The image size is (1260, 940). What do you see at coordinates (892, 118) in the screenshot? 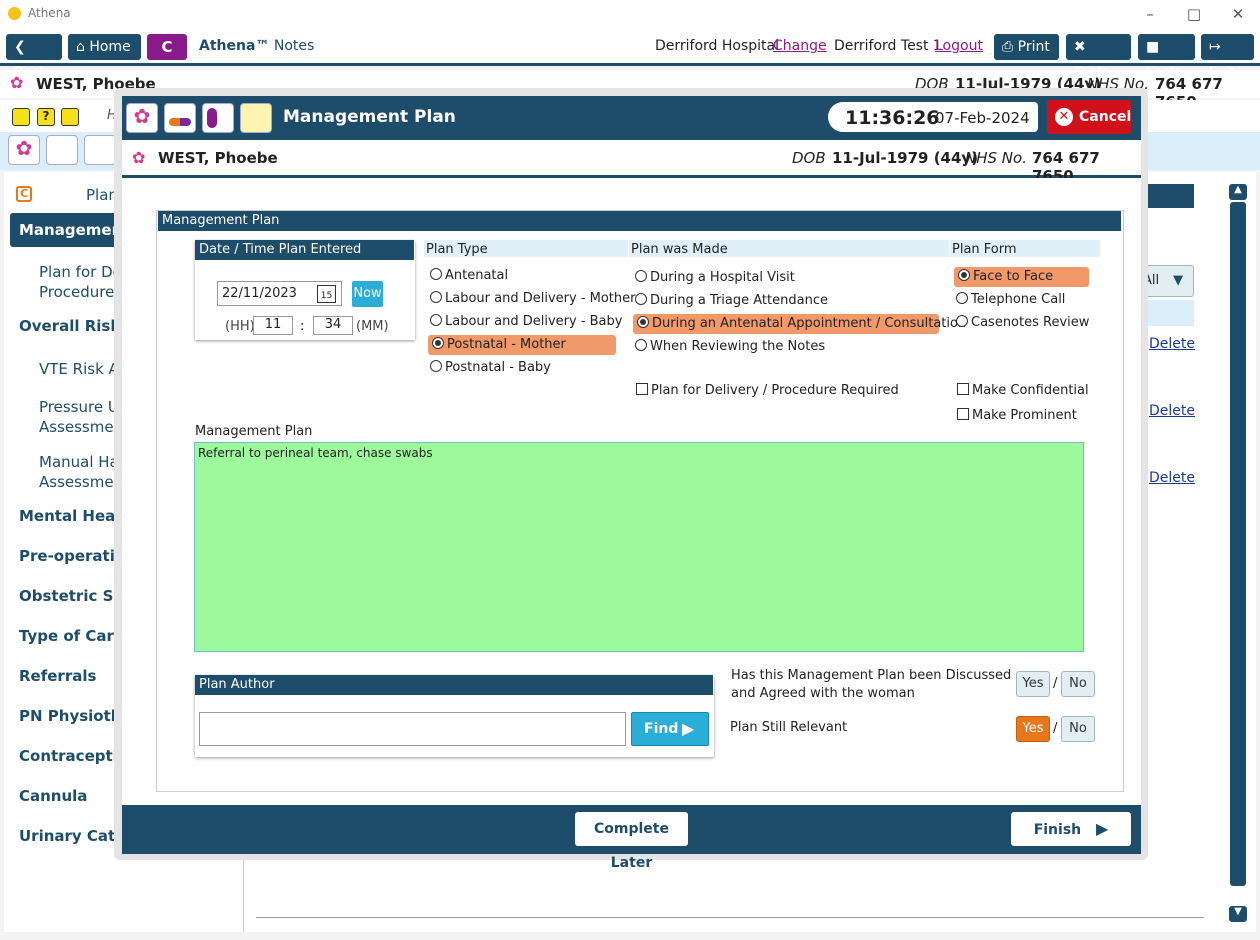
I see `clock-time: 11:36:26` at bounding box center [892, 118].